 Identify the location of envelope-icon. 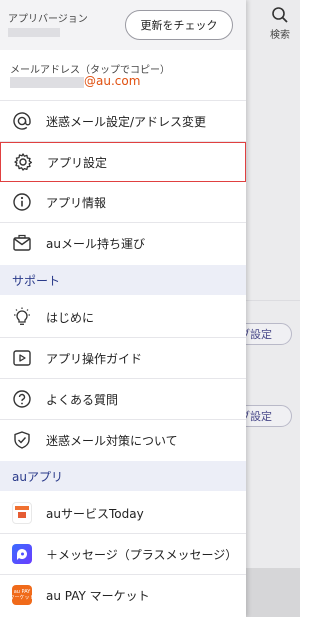
(22, 243).